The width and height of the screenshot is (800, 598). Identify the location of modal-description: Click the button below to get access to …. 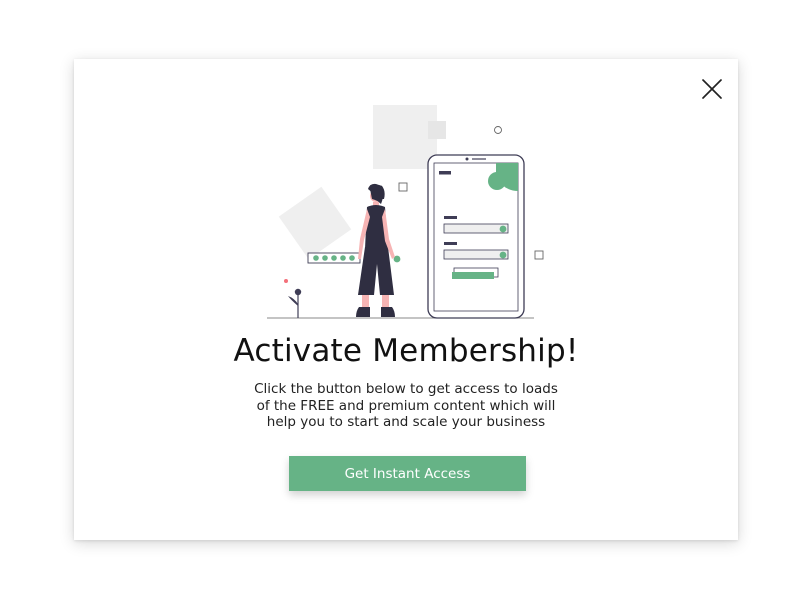
(406, 406).